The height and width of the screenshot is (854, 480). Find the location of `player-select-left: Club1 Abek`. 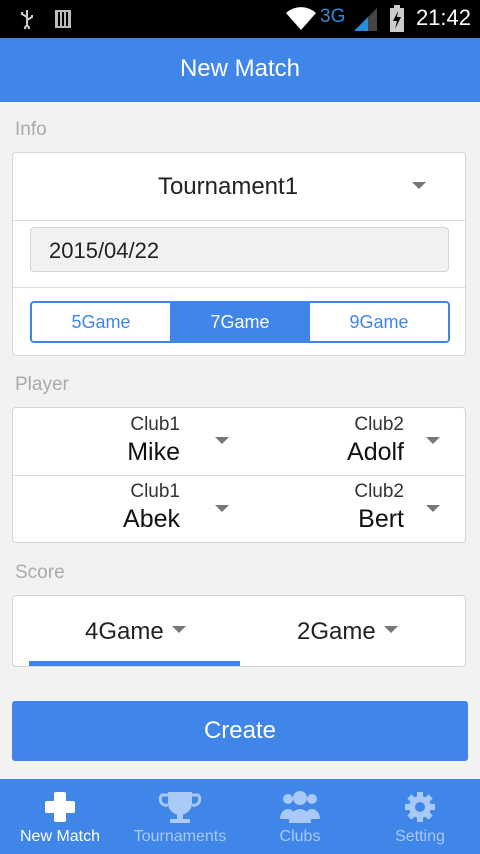

player-select-left: Club1 Abek is located at coordinates (126, 509).